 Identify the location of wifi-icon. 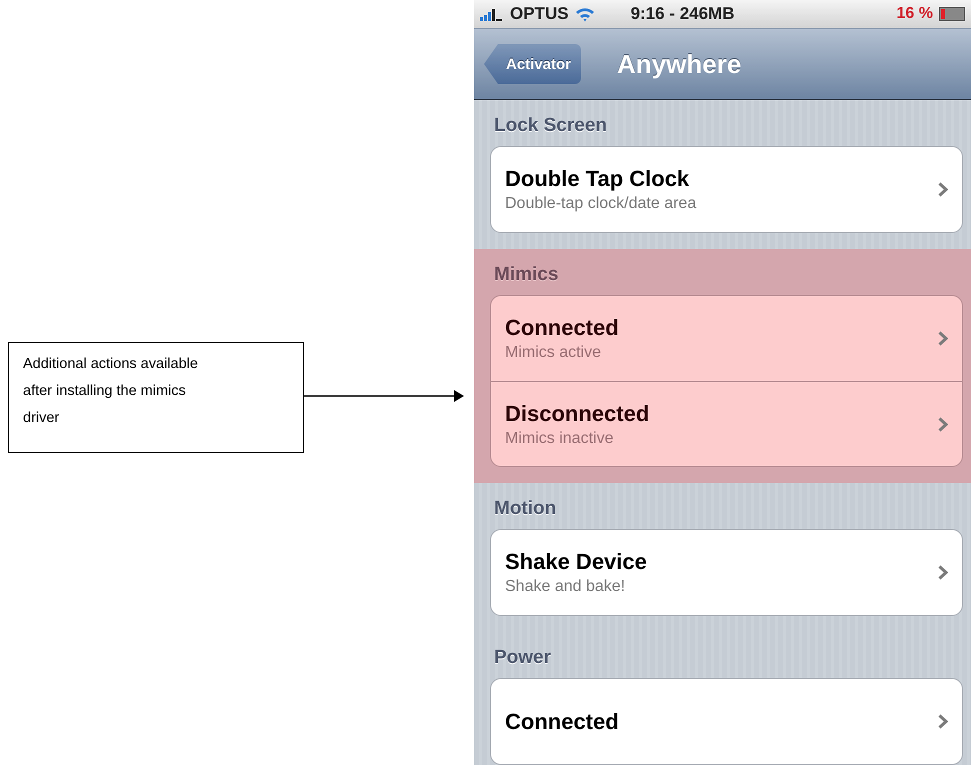
(584, 14).